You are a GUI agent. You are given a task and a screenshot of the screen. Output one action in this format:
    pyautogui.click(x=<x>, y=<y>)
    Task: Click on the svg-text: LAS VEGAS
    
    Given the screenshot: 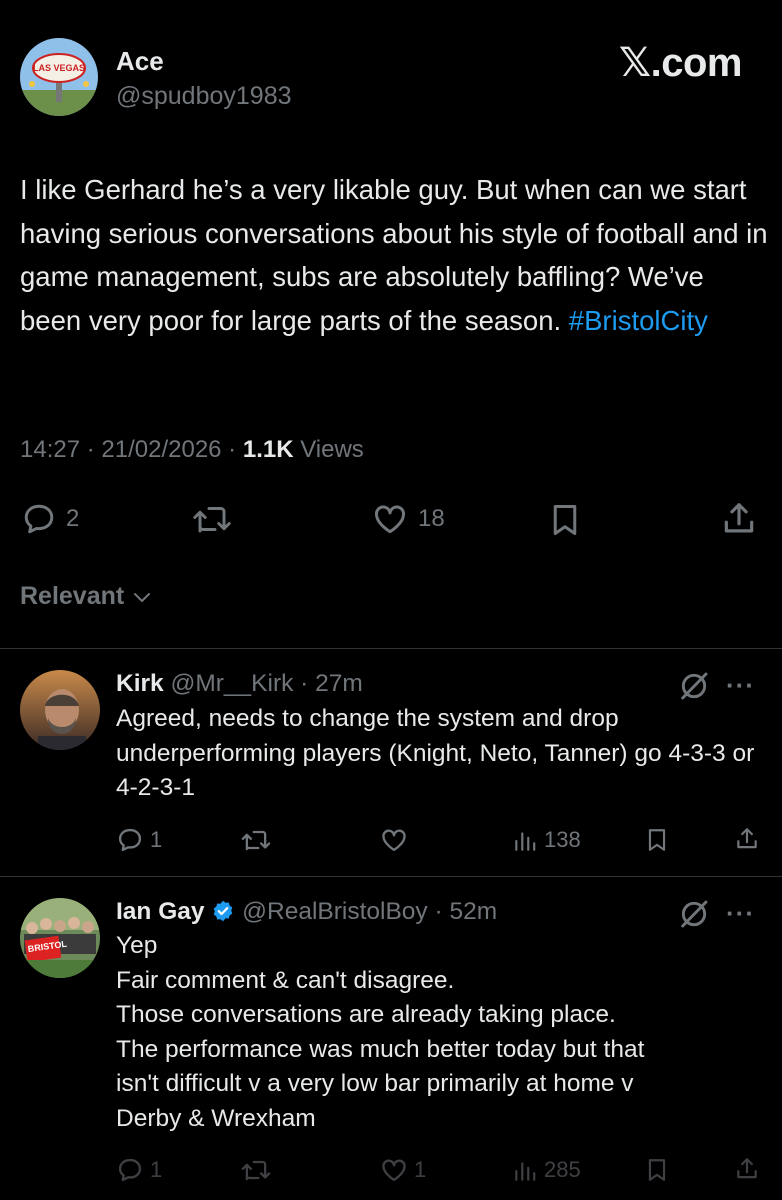 What is the action you would take?
    pyautogui.click(x=59, y=68)
    